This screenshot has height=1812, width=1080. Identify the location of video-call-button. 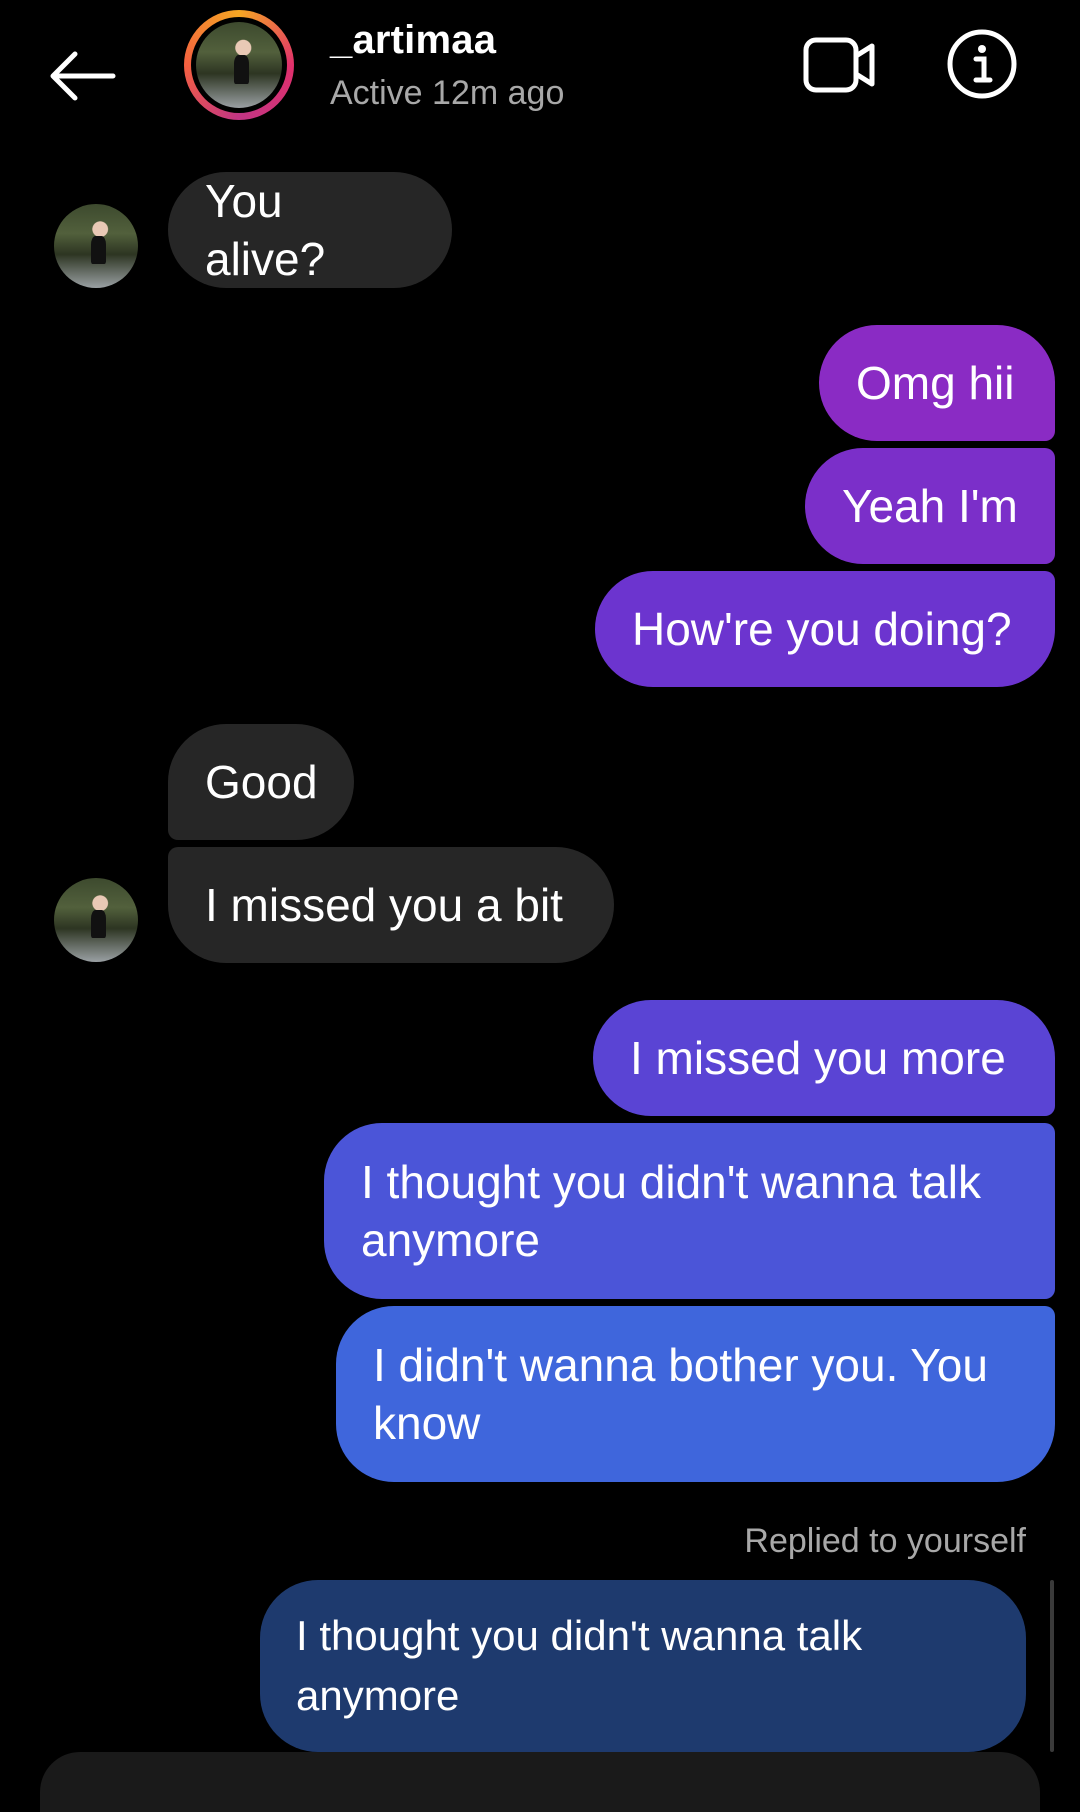
(840, 65).